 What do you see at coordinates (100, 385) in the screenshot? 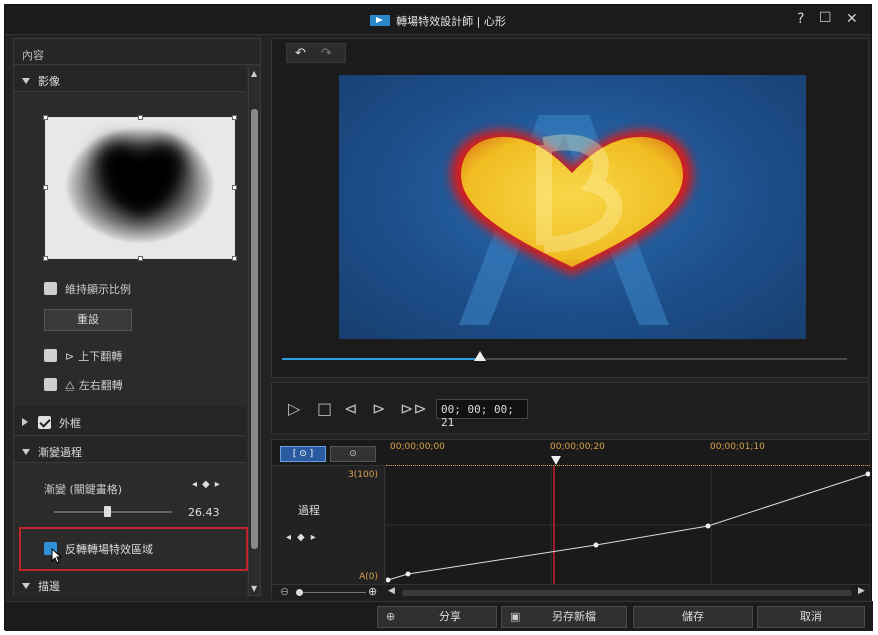
I see `flip-horizontal-label: 左右翻轉` at bounding box center [100, 385].